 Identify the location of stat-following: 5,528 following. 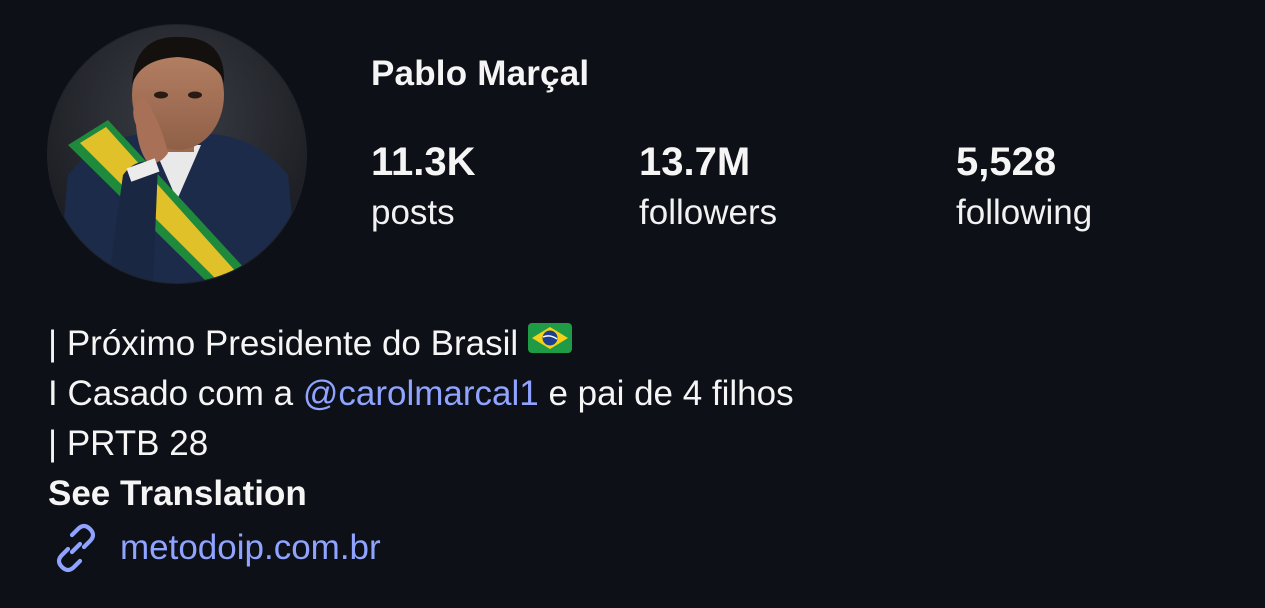
(1024, 187).